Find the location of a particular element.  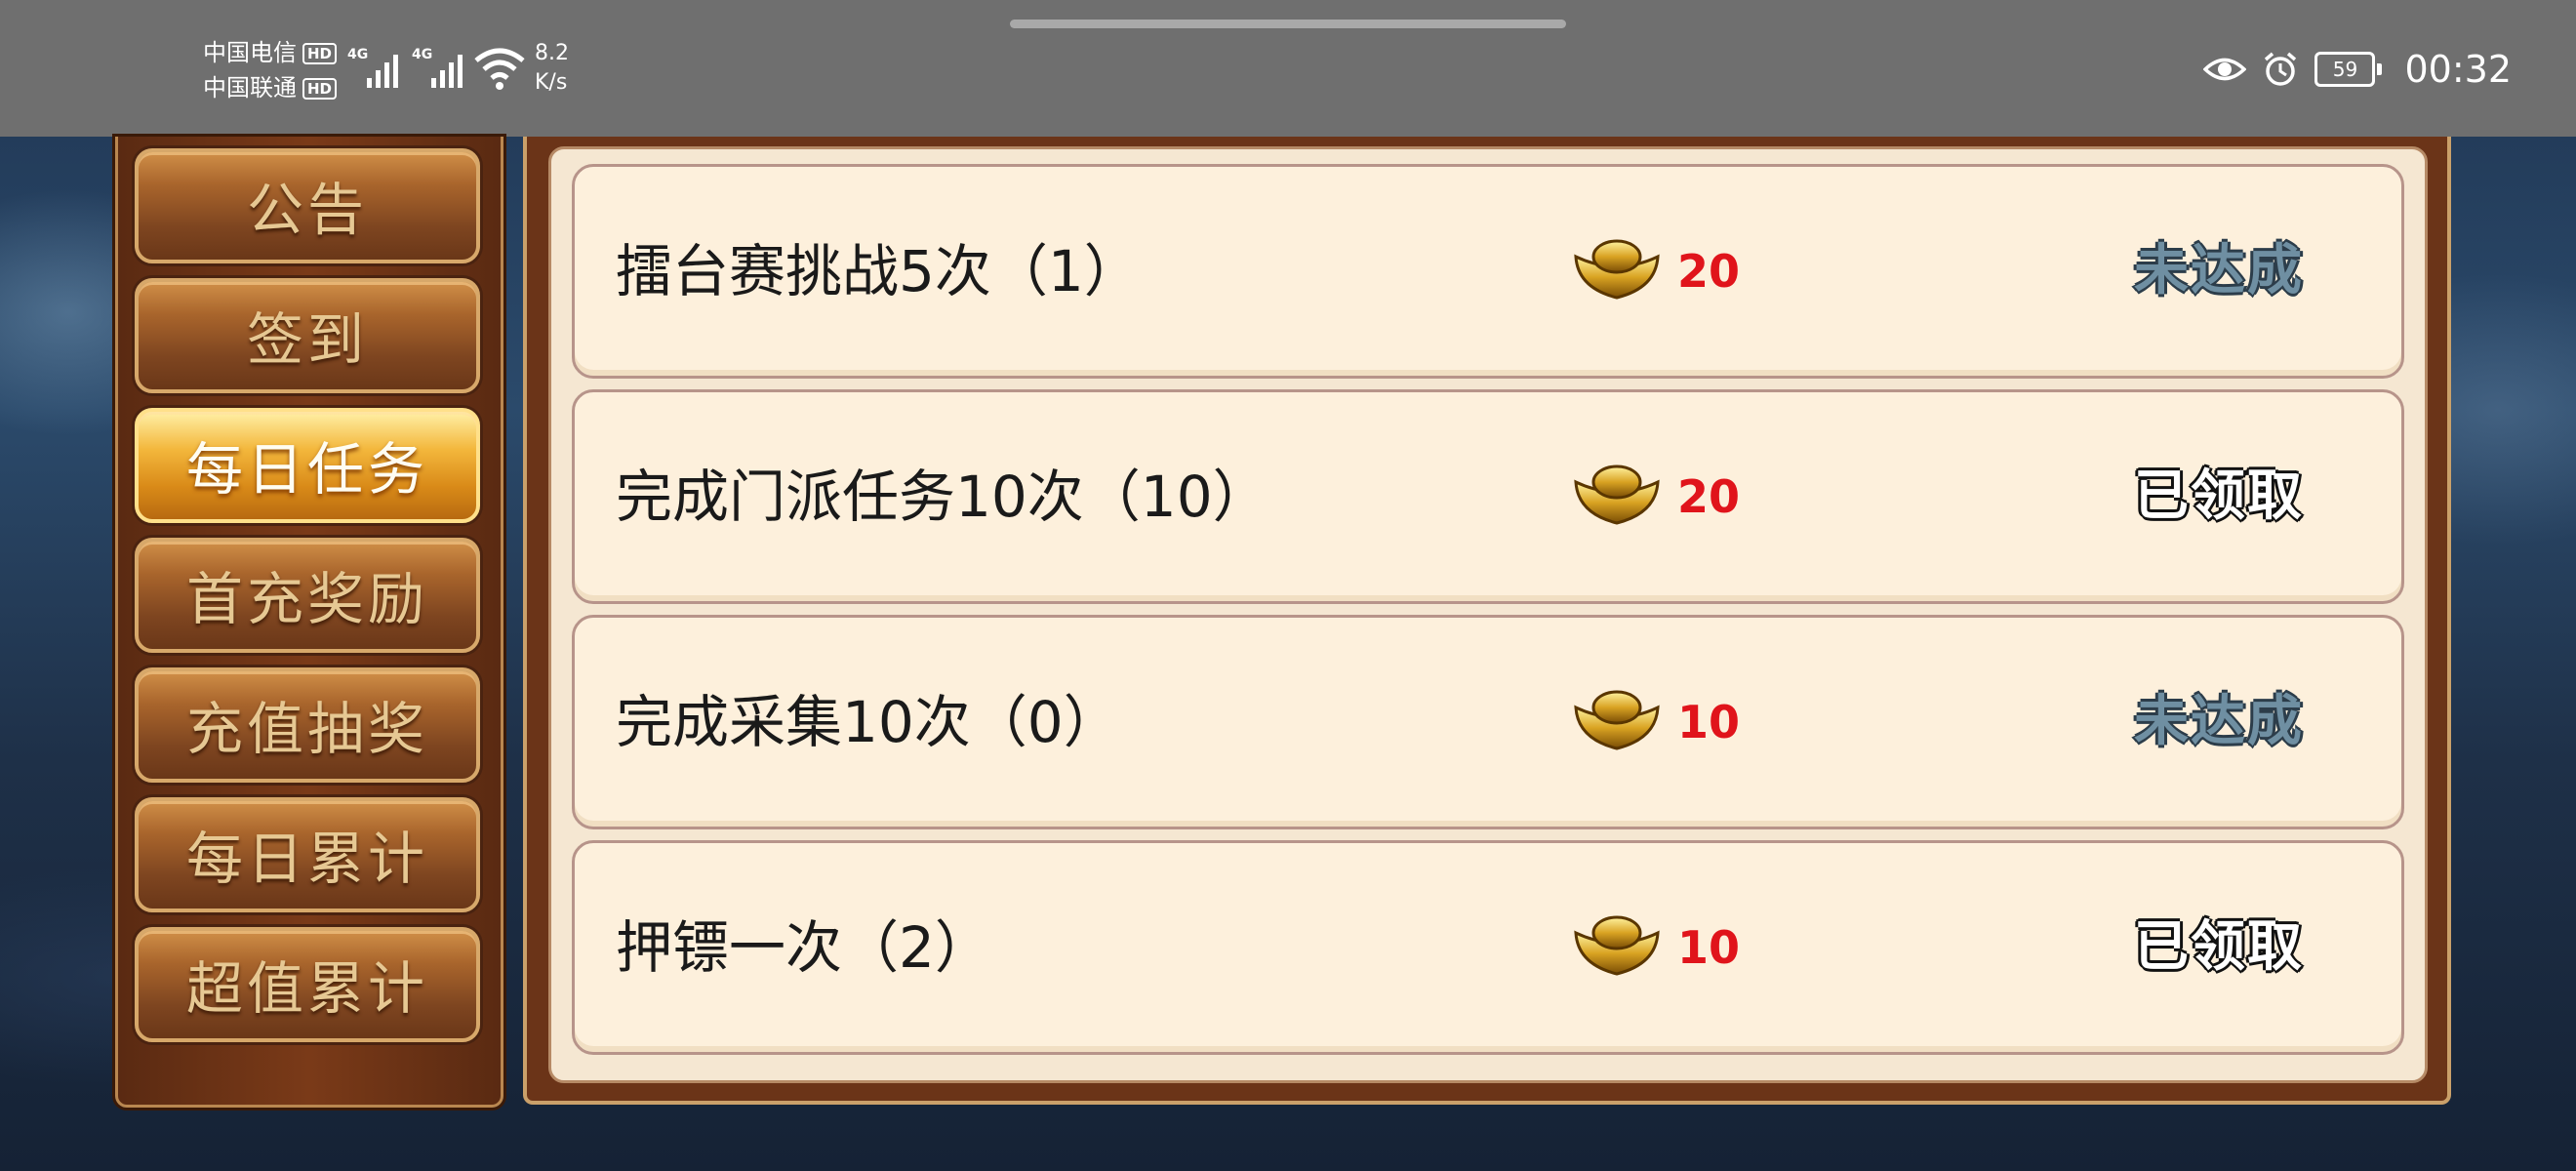

speed-unit: K/s is located at coordinates (551, 82).